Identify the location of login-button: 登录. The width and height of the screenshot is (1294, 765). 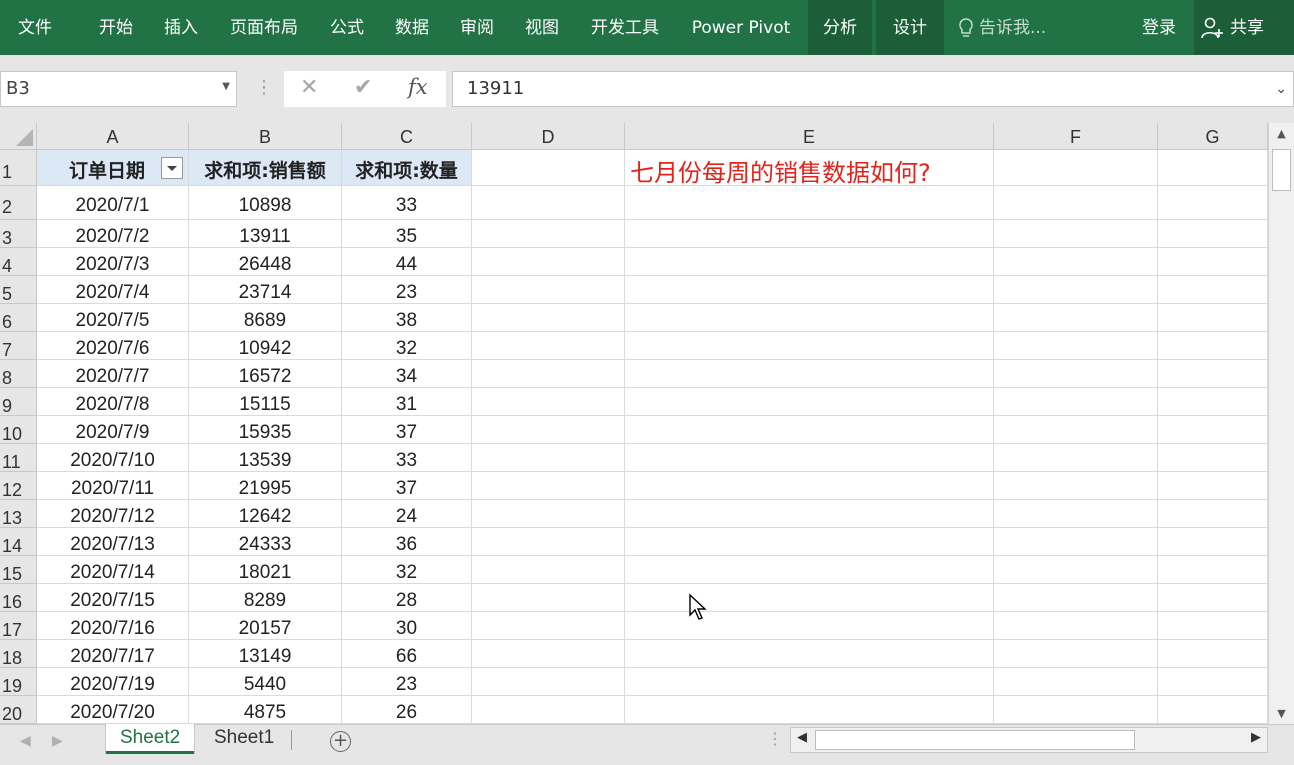
(1159, 27).